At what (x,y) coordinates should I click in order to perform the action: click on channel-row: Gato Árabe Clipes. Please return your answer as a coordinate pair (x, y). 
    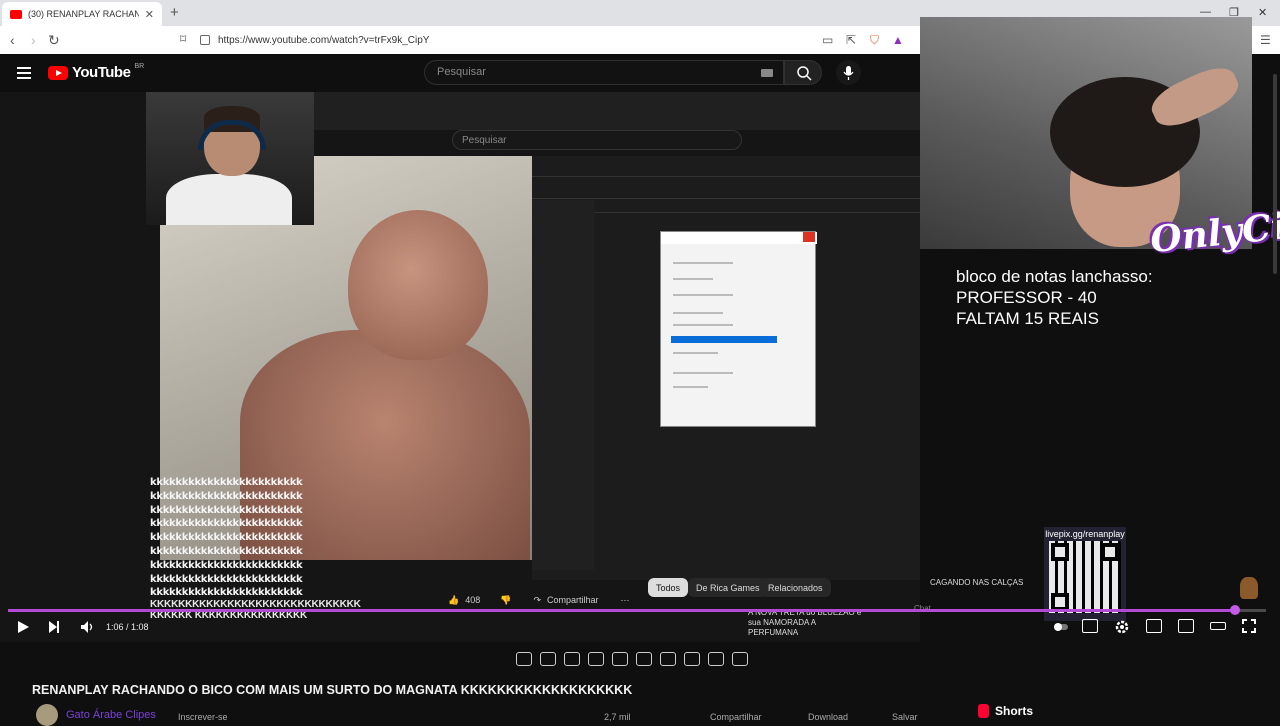
    Looking at the image, I should click on (96, 715).